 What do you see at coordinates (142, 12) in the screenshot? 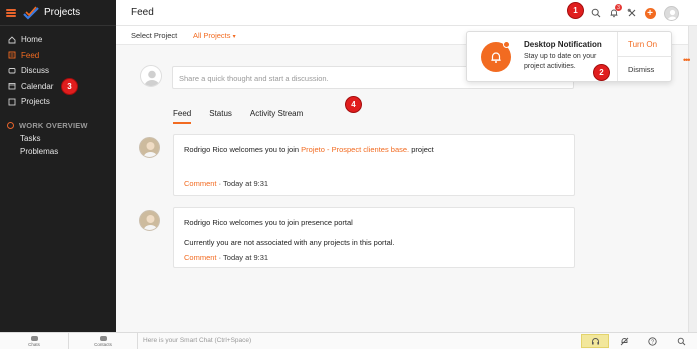
I see `page-title: Feed` at bounding box center [142, 12].